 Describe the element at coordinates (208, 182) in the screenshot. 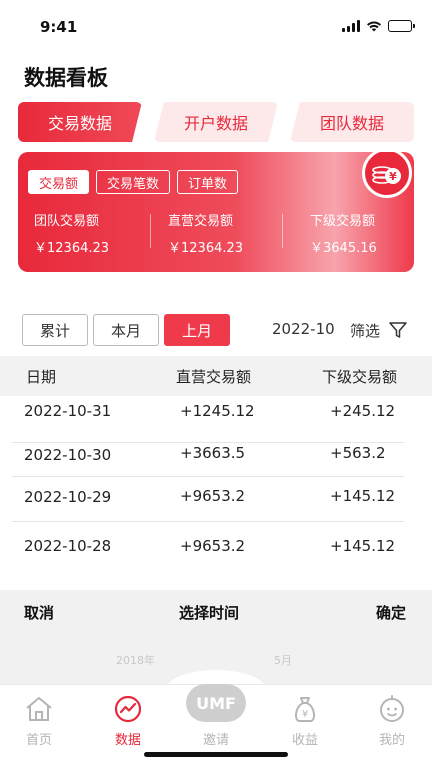

I see `metric-tab-orders: 订单数` at that location.